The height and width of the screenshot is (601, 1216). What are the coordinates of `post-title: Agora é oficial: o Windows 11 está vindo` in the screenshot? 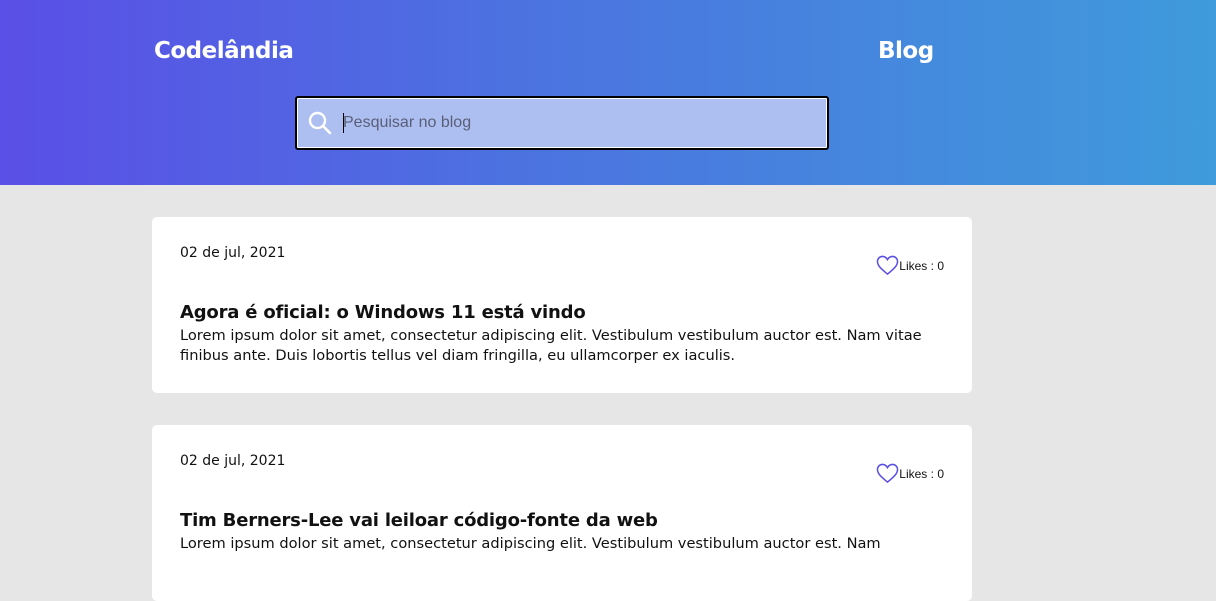 It's located at (383, 312).